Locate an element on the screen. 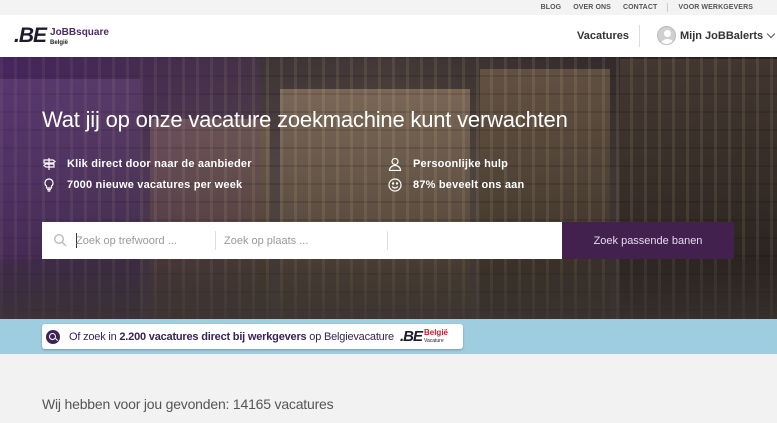 The image size is (777, 423). contact-link: CONTACT is located at coordinates (640, 7).